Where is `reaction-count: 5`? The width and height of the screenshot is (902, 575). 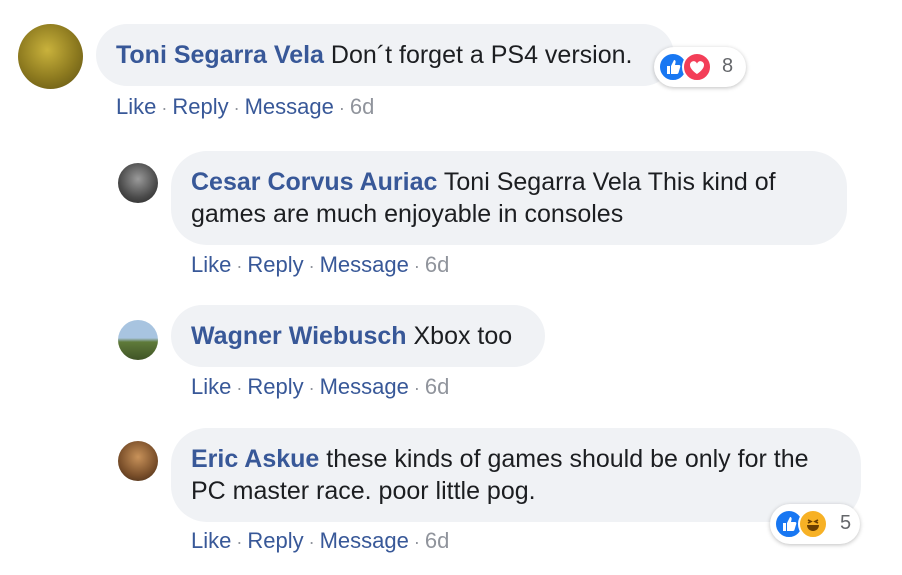
reaction-count: 5 is located at coordinates (846, 523).